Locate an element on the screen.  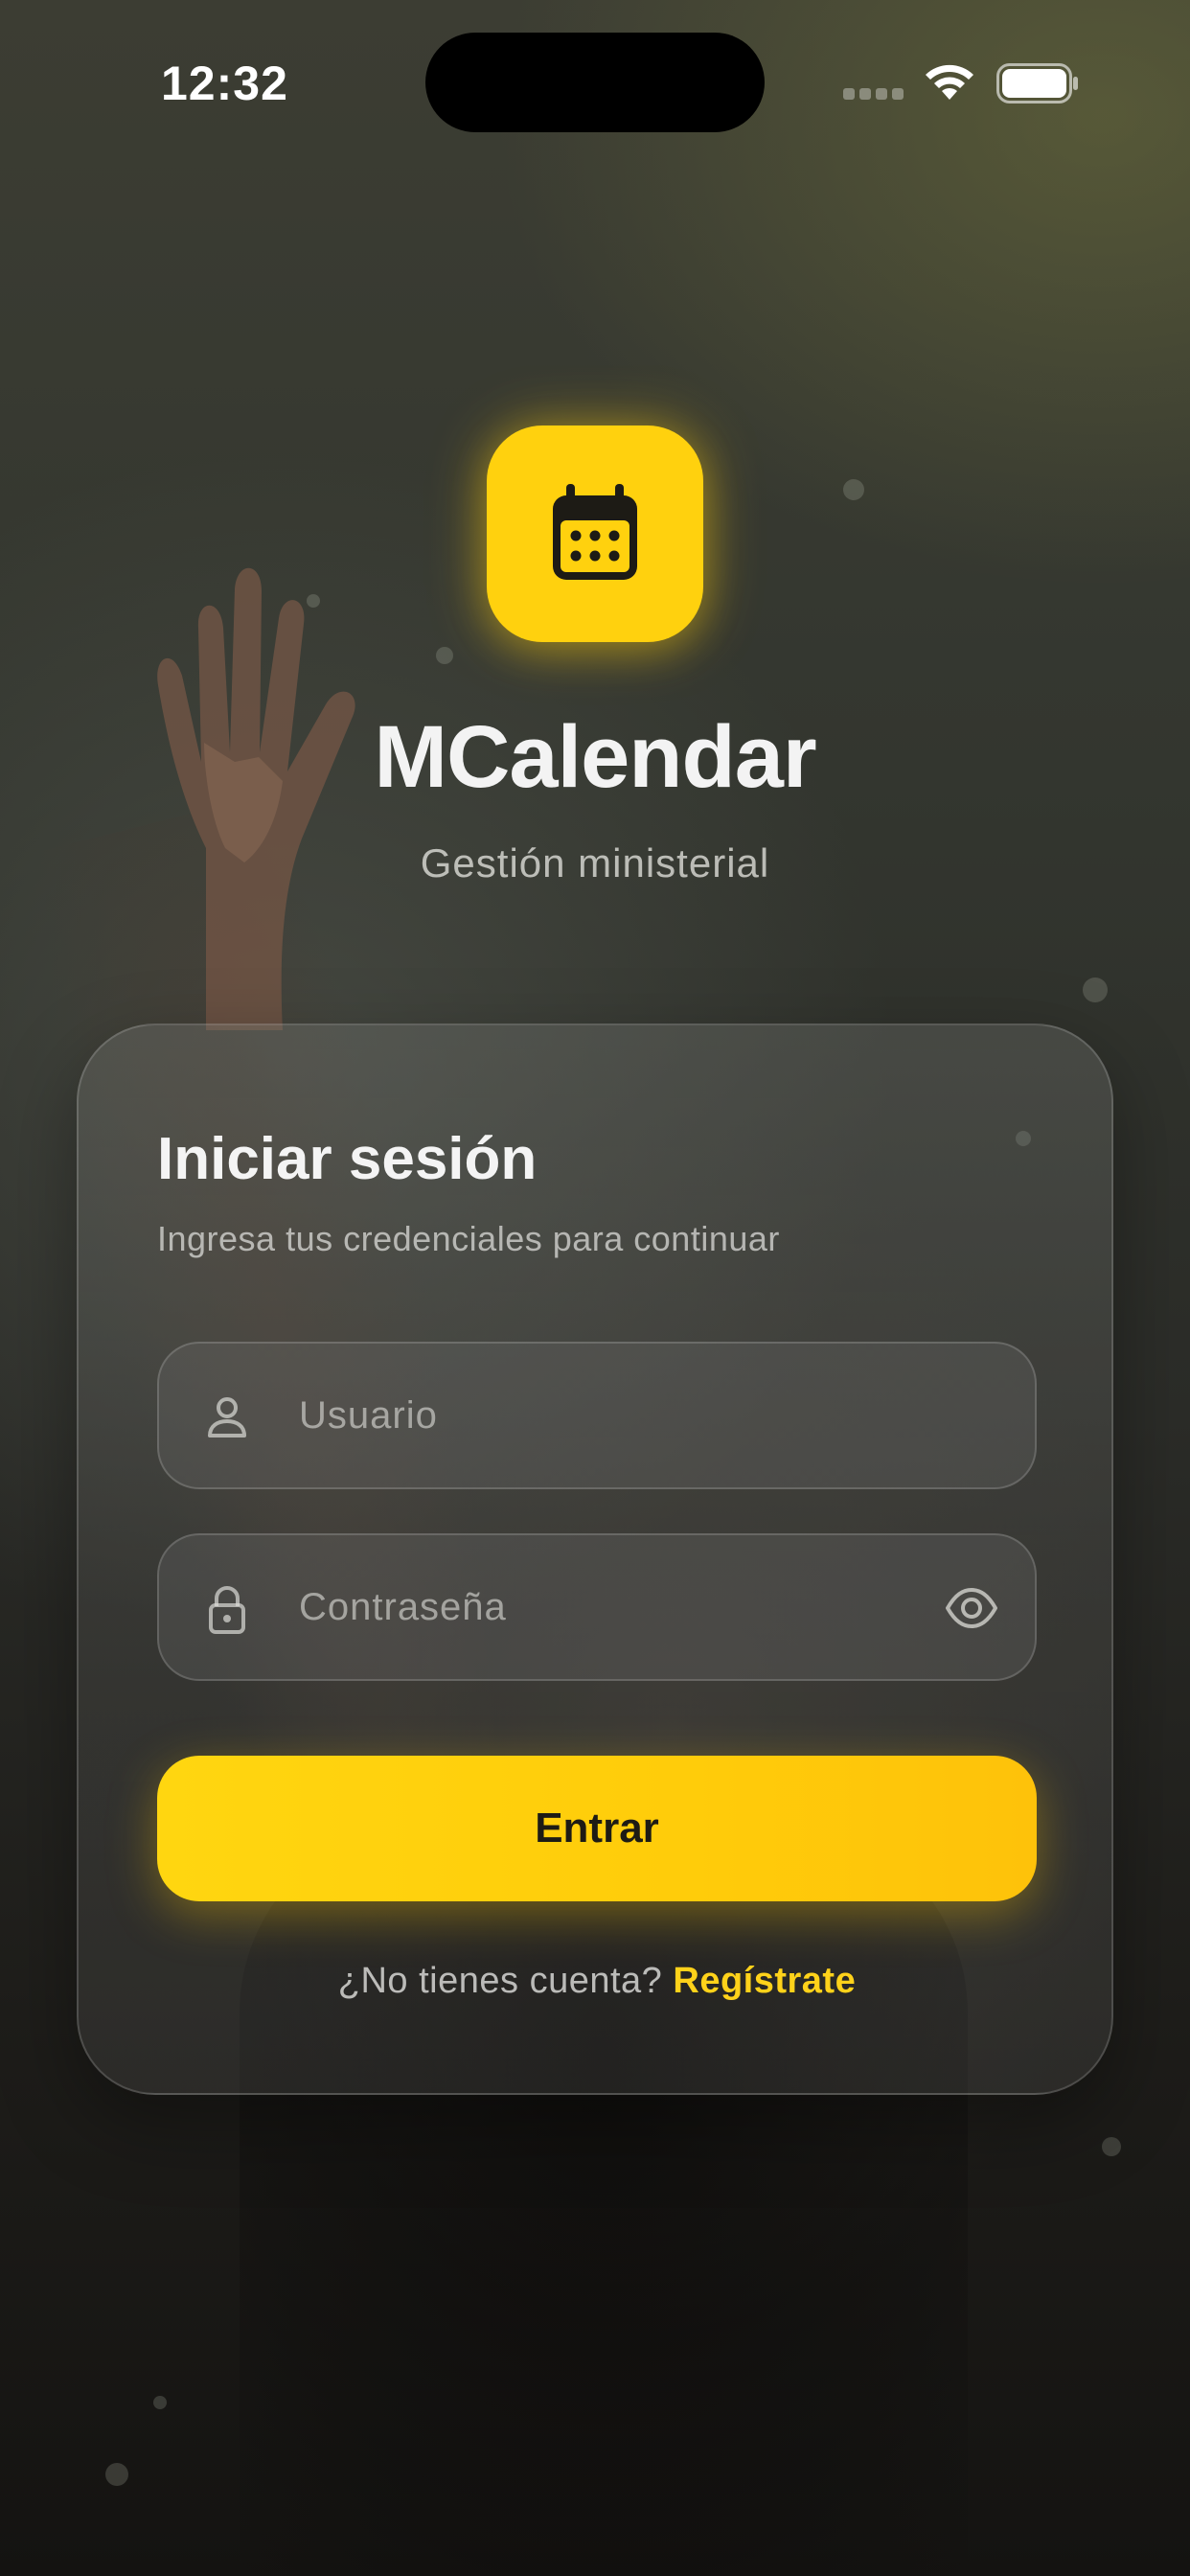
password-field is located at coordinates (597, 1607).